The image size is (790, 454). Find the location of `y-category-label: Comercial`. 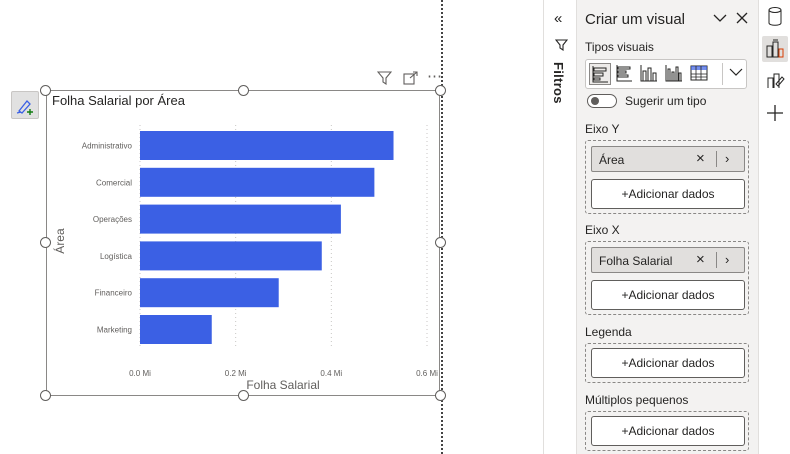

y-category-label: Comercial is located at coordinates (114, 182).